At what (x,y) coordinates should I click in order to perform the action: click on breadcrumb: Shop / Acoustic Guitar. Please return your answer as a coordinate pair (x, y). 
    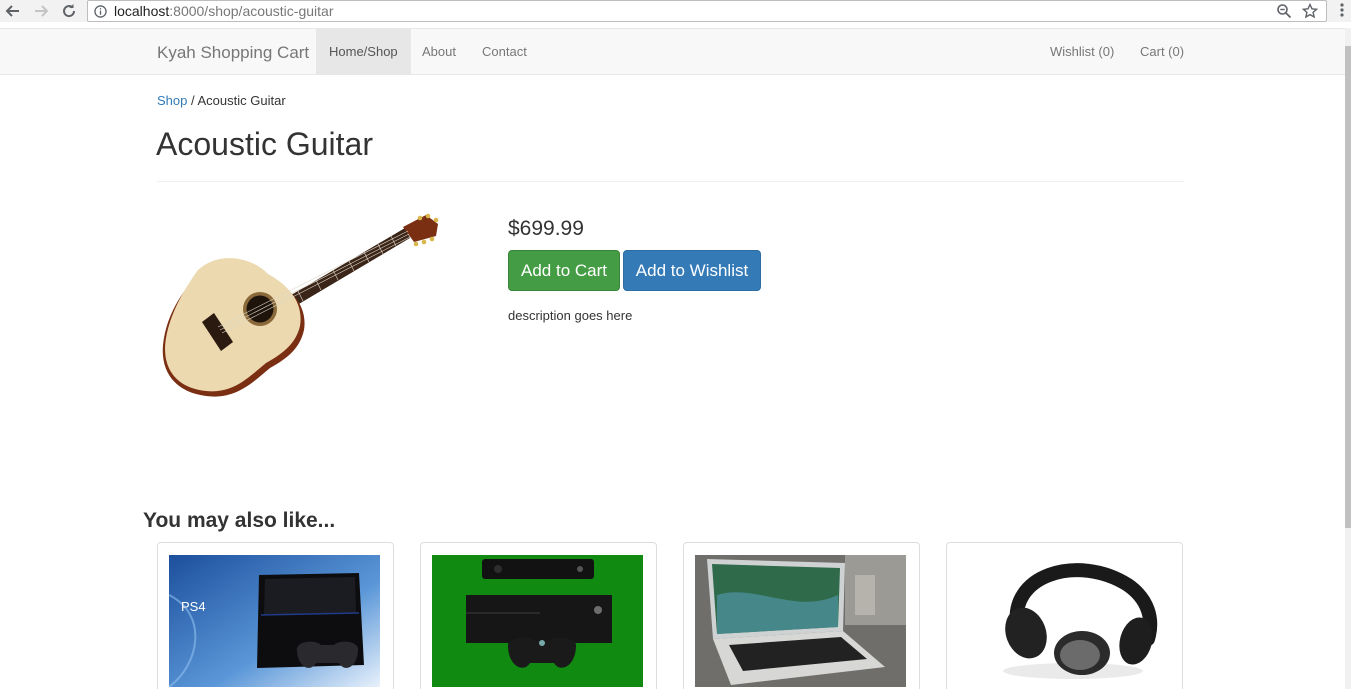
    Looking at the image, I should click on (221, 100).